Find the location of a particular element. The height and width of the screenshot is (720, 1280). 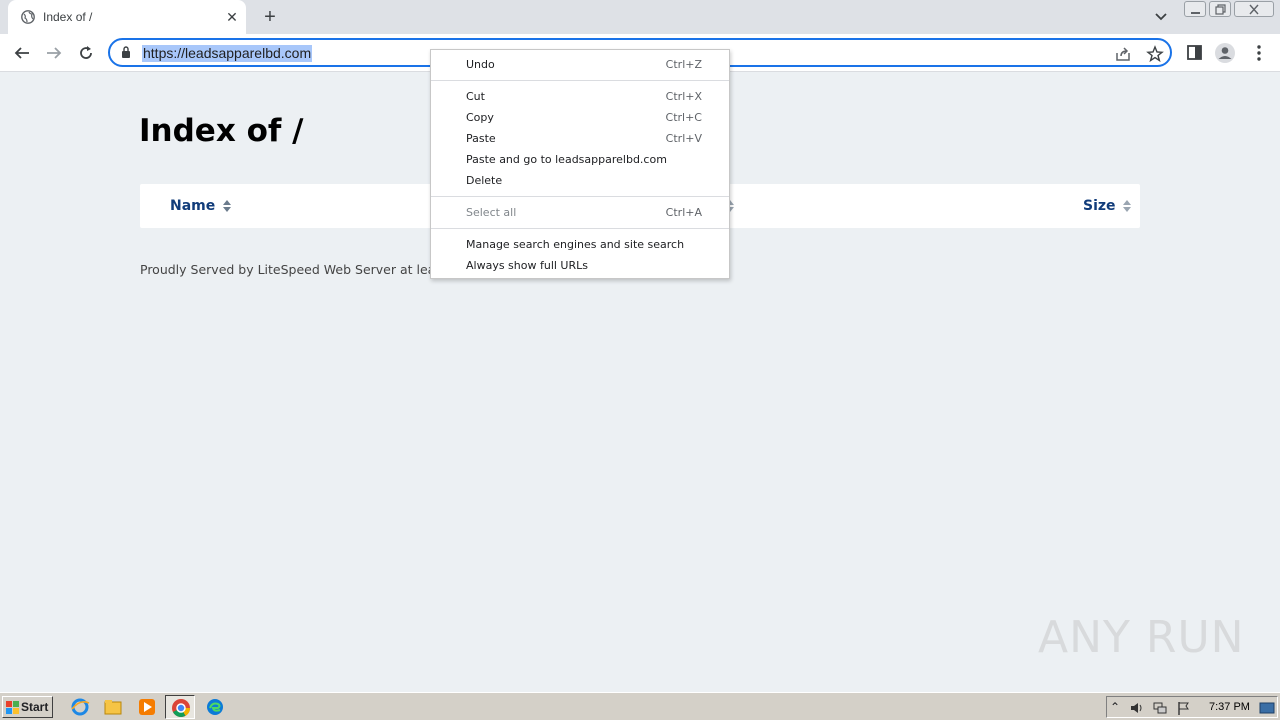

restore-icon is located at coordinates (1220, 9).